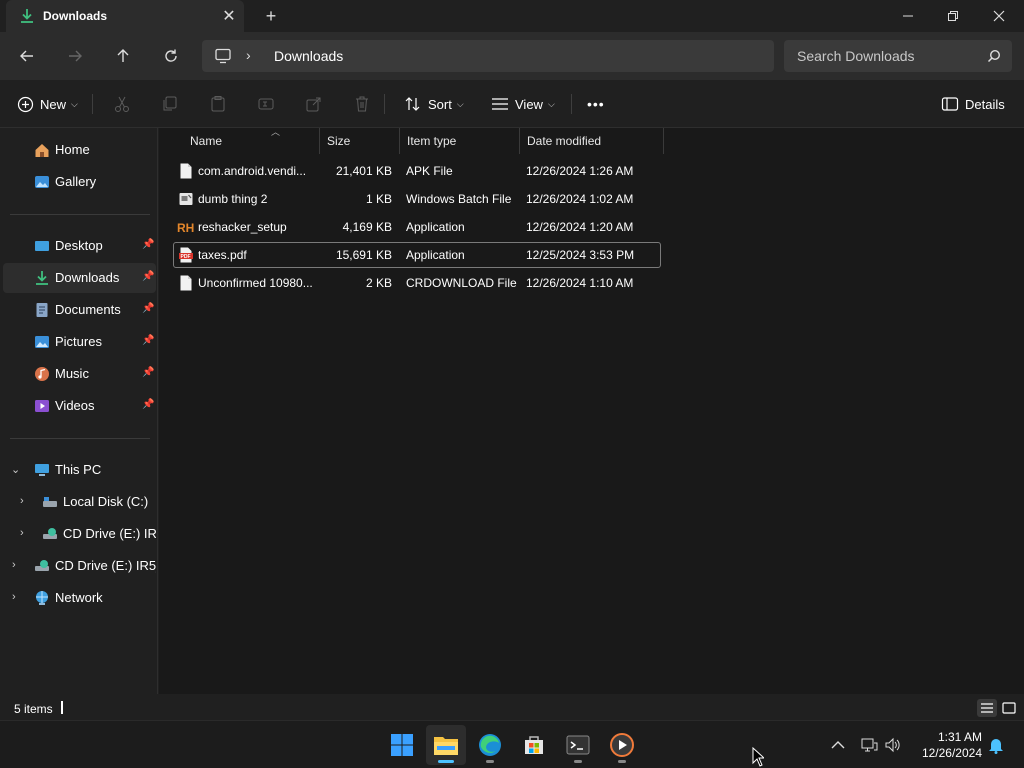 The height and width of the screenshot is (768, 1024). I want to click on rename-button, so click(269, 104).